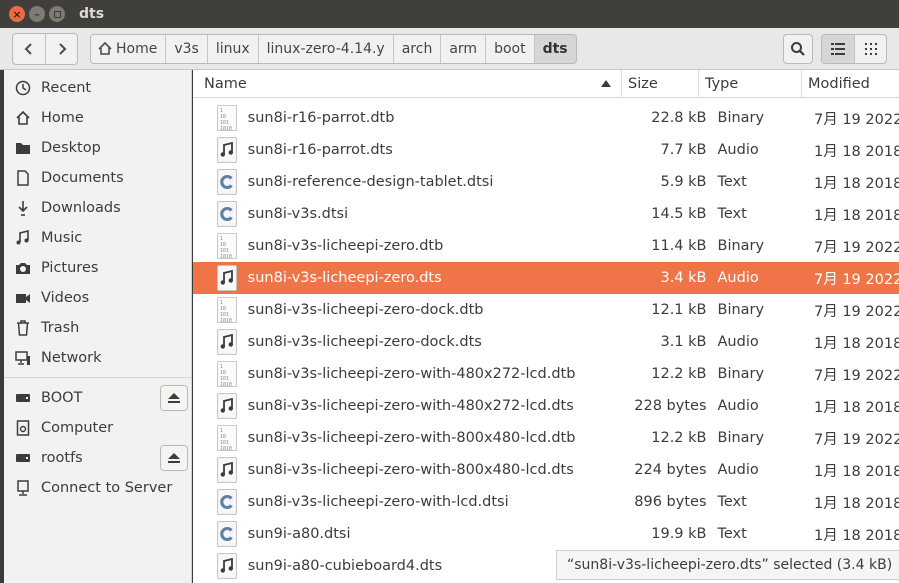 The width and height of the screenshot is (899, 583). I want to click on file-name: sun8i-v3s-licheepi-zero.dts, so click(344, 278).